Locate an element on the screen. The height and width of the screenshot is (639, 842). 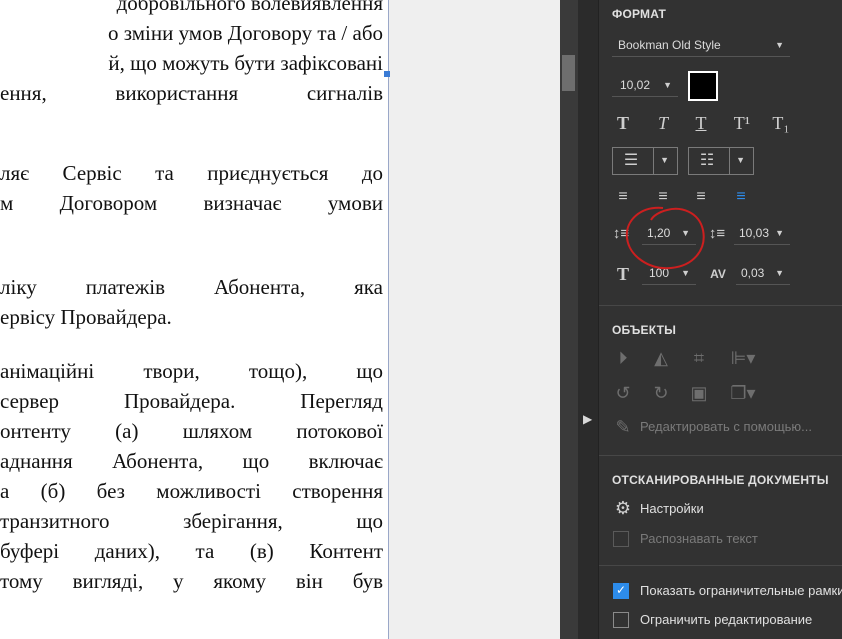
recognize-text-checkbox is located at coordinates (621, 539).